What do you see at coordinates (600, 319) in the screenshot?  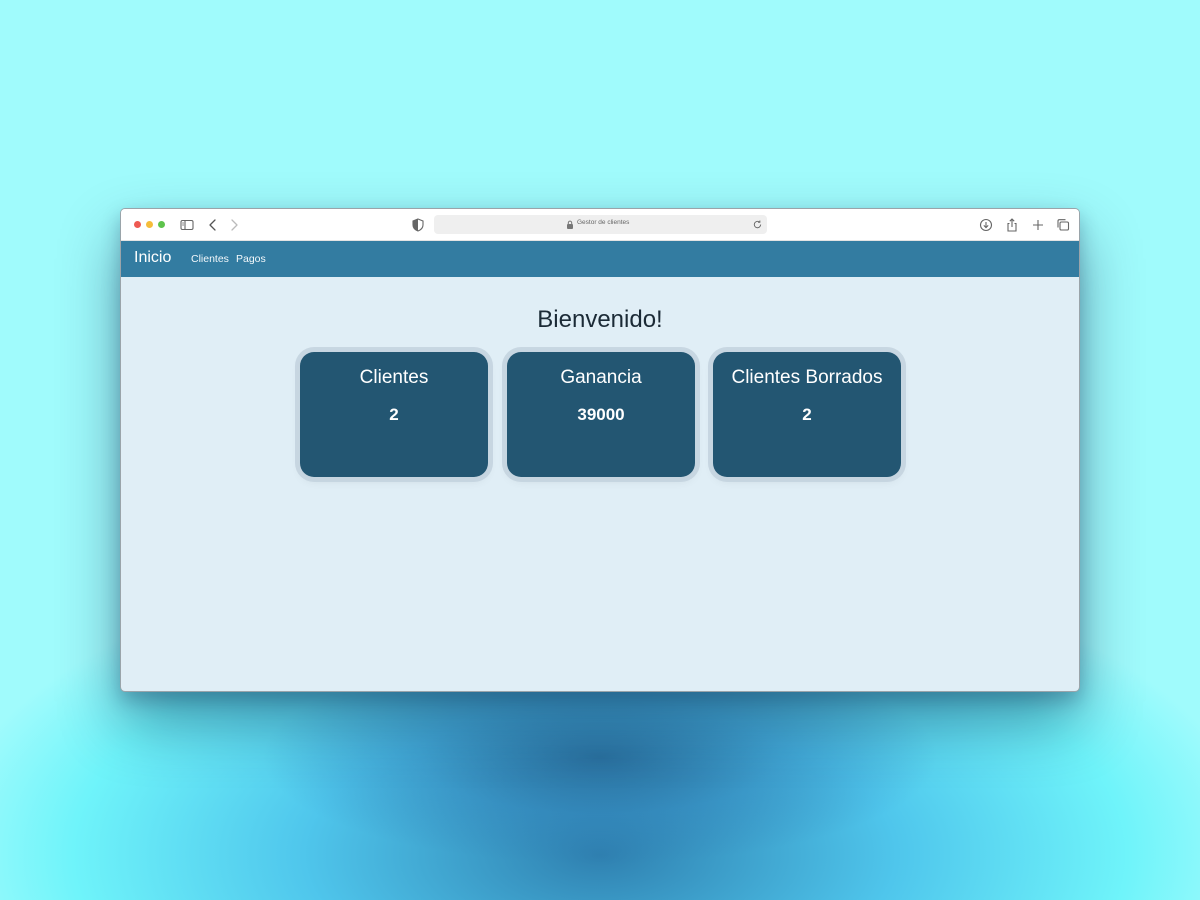 I see `page-title: Bienvenido!` at bounding box center [600, 319].